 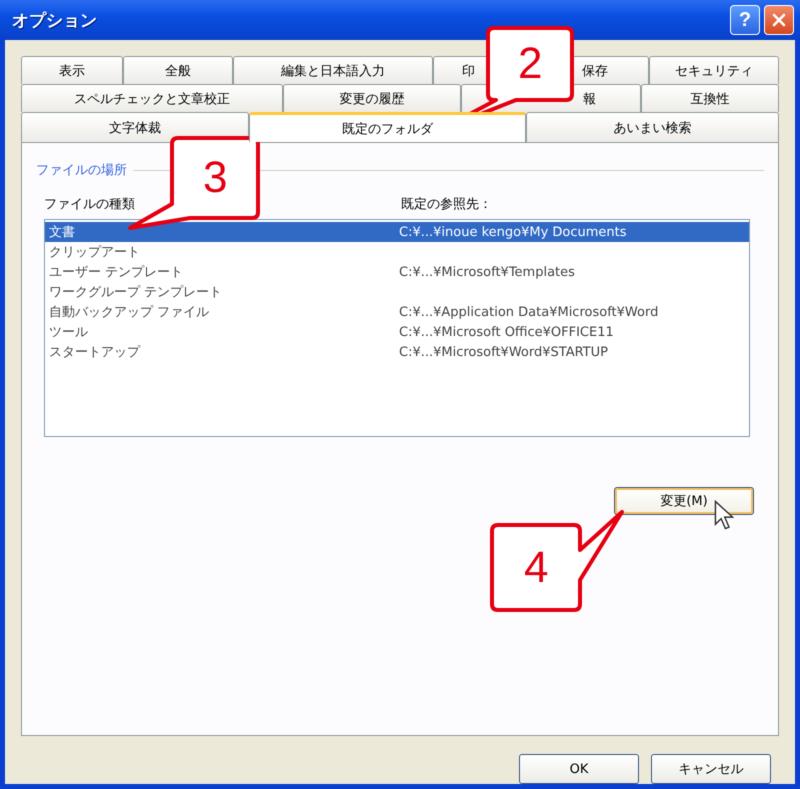 I want to click on column-header: ファイルの種類, so click(x=90, y=204).